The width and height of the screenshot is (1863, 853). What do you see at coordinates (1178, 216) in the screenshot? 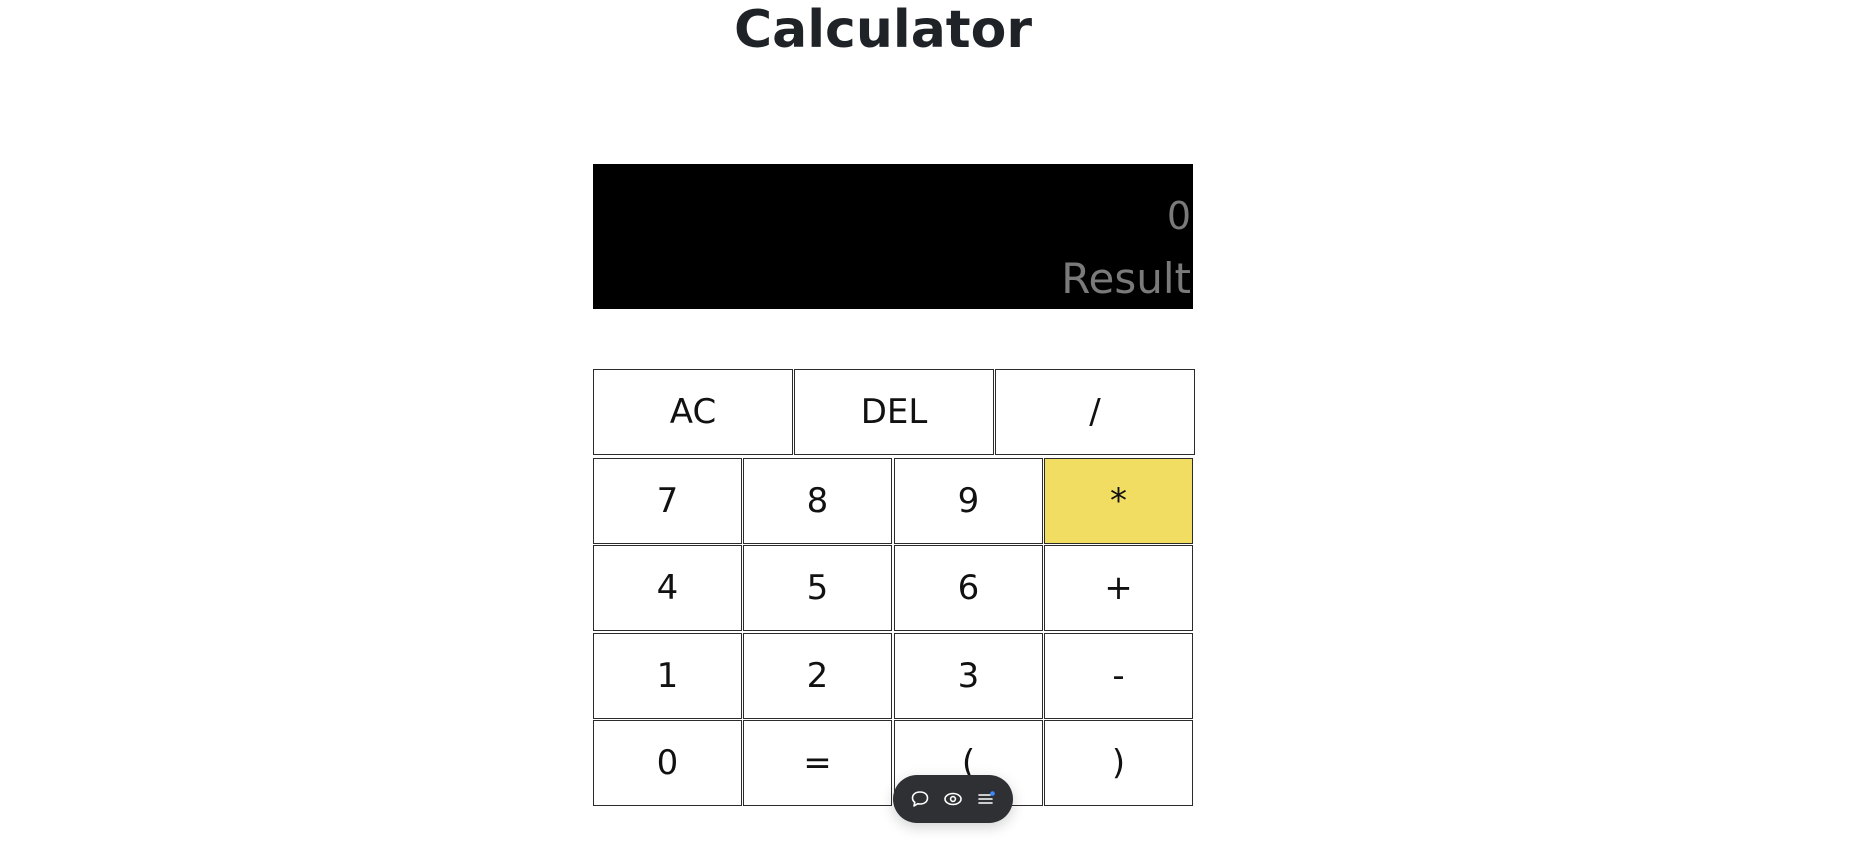
I see `expression-text: 0` at bounding box center [1178, 216].